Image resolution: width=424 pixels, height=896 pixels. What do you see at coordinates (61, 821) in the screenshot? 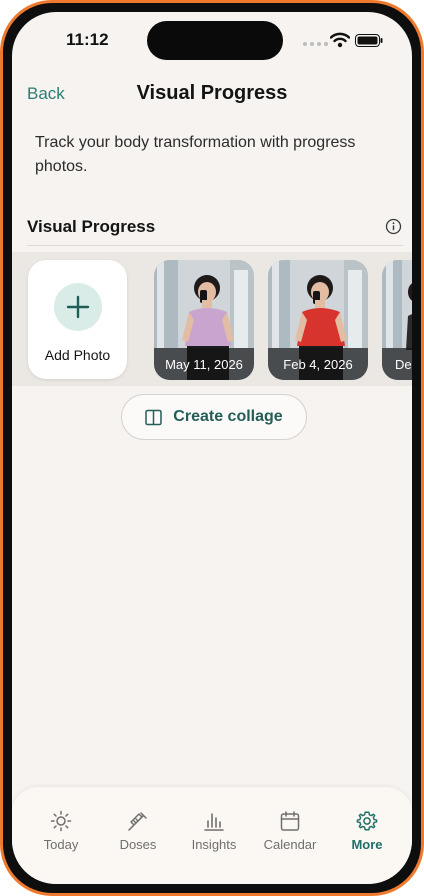
I see `sun-icon` at bounding box center [61, 821].